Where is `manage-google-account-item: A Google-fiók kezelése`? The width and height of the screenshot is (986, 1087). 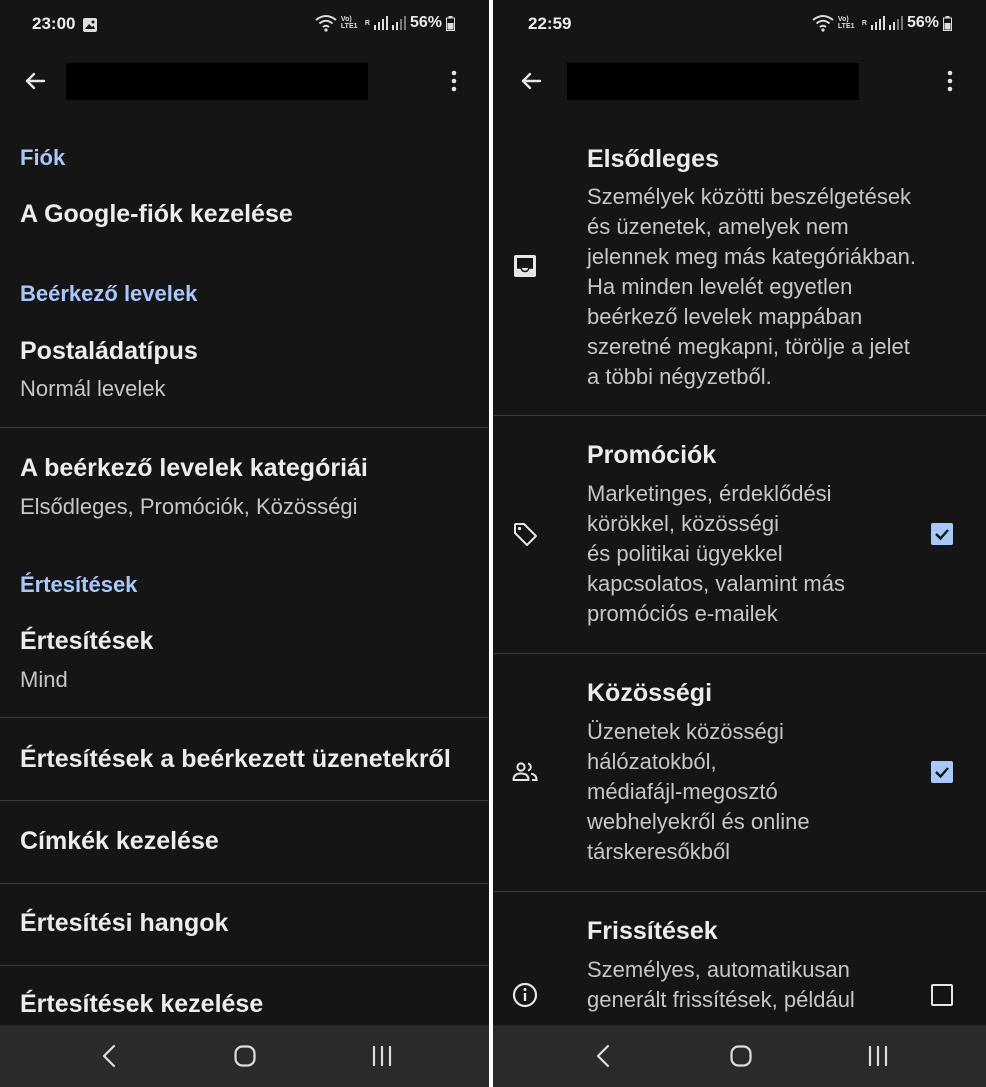 manage-google-account-item: A Google-fiók kezelése is located at coordinates (244, 215).